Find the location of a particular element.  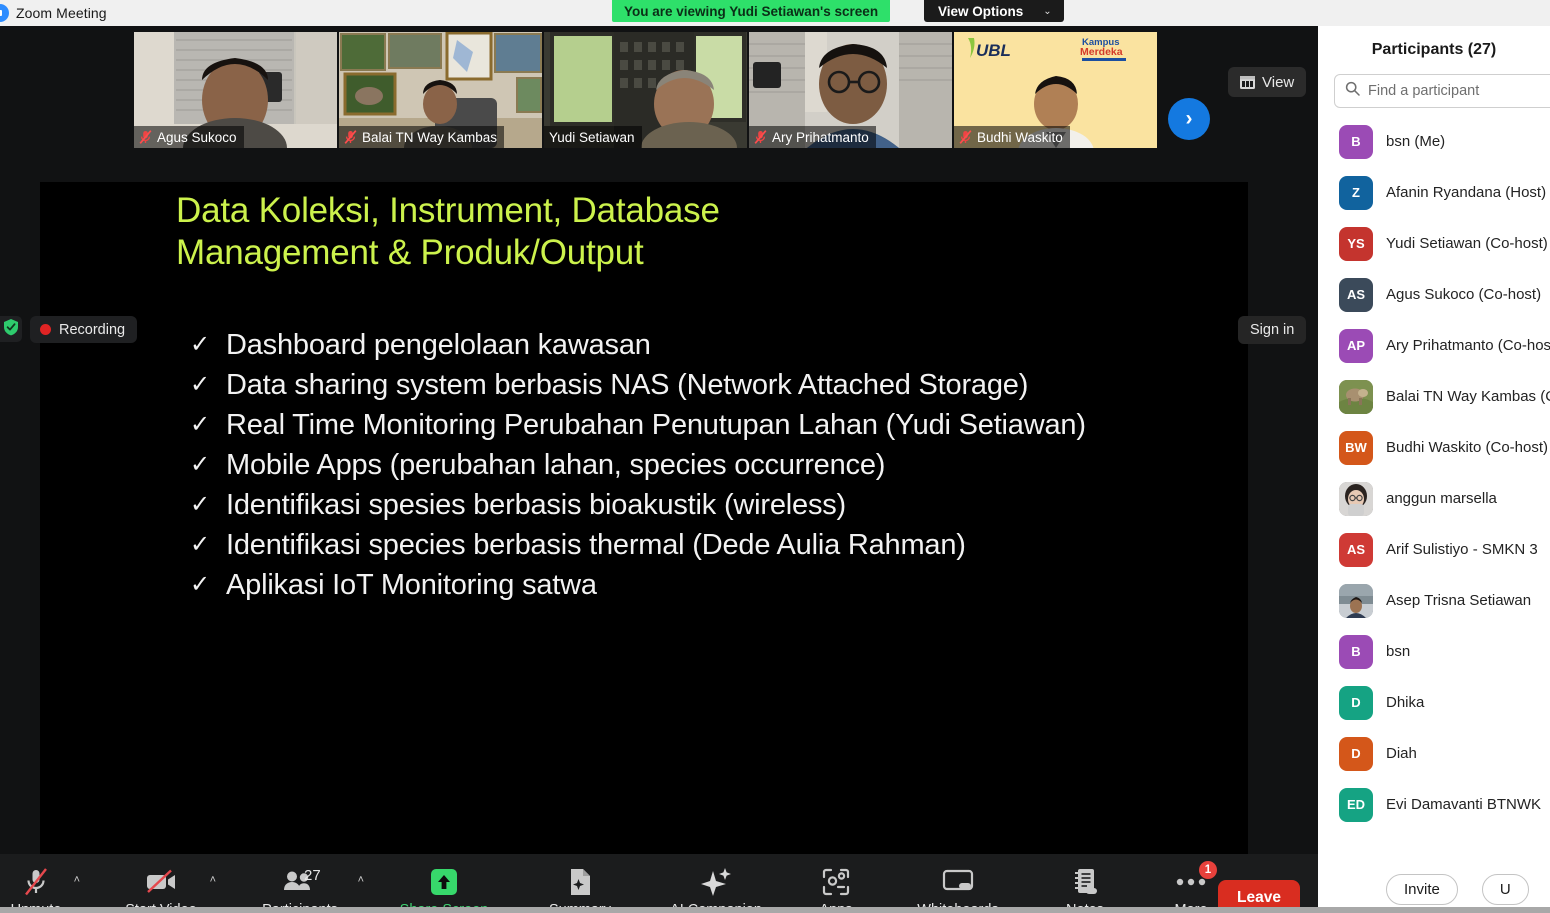

video-tile-name: Budhi Waskito is located at coordinates (1012, 137).